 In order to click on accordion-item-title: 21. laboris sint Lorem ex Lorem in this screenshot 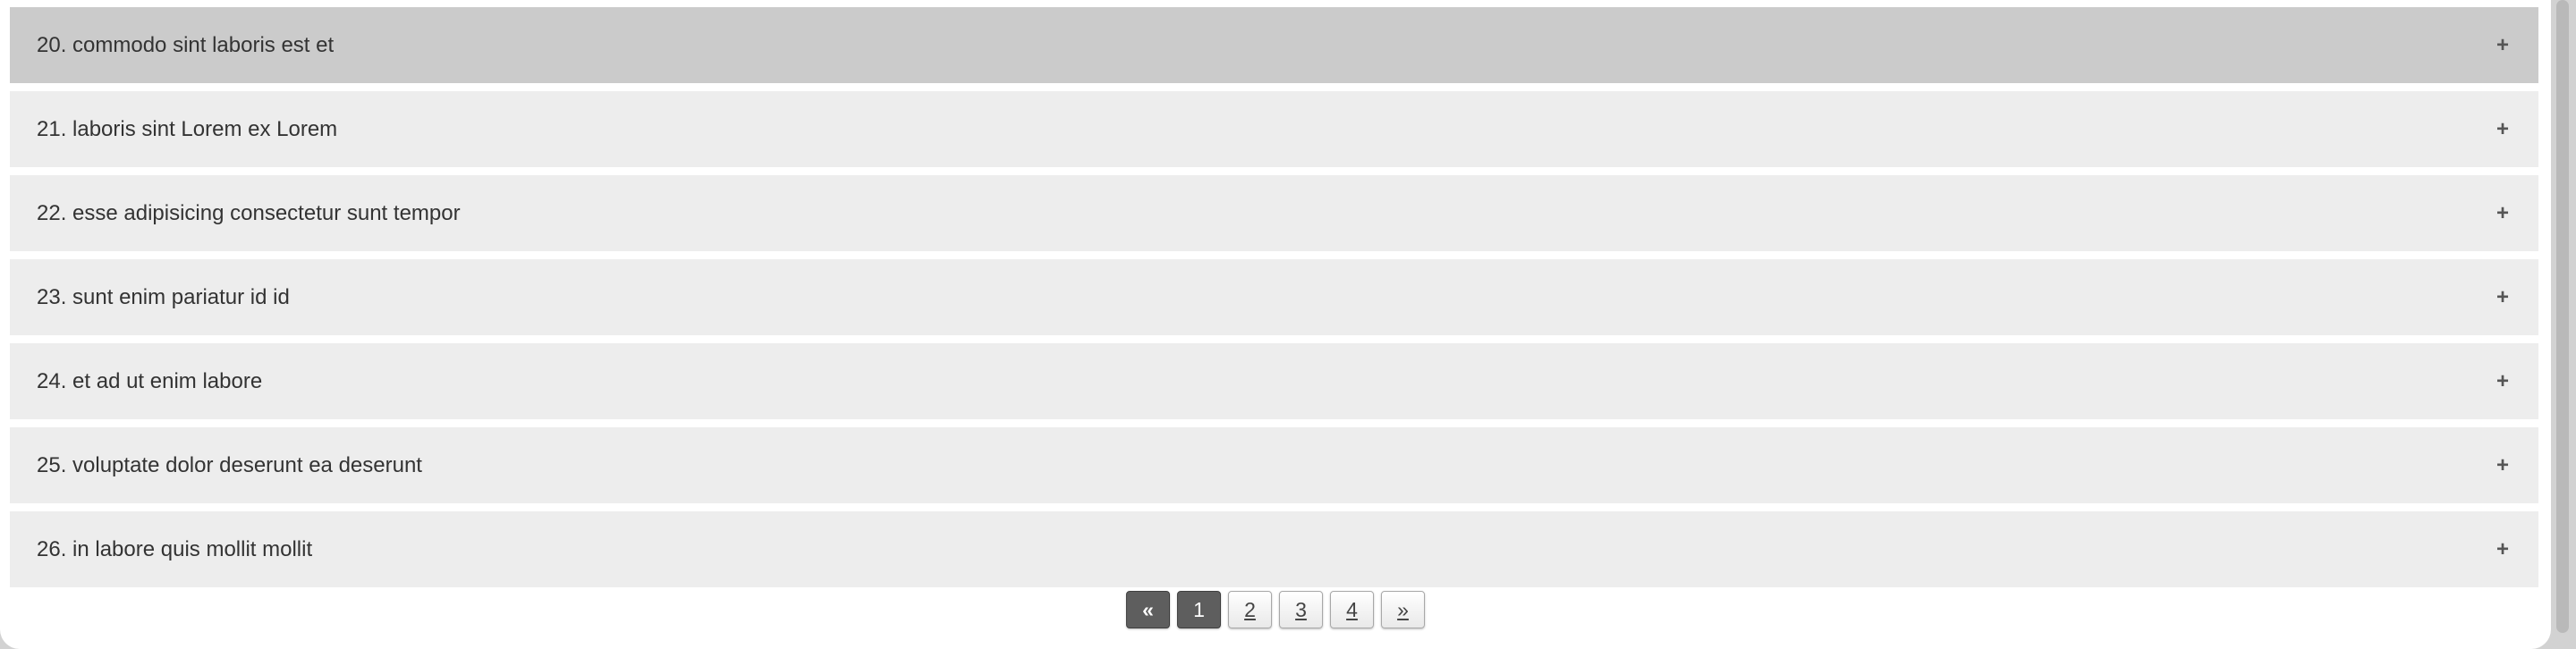, I will do `click(187, 128)`.